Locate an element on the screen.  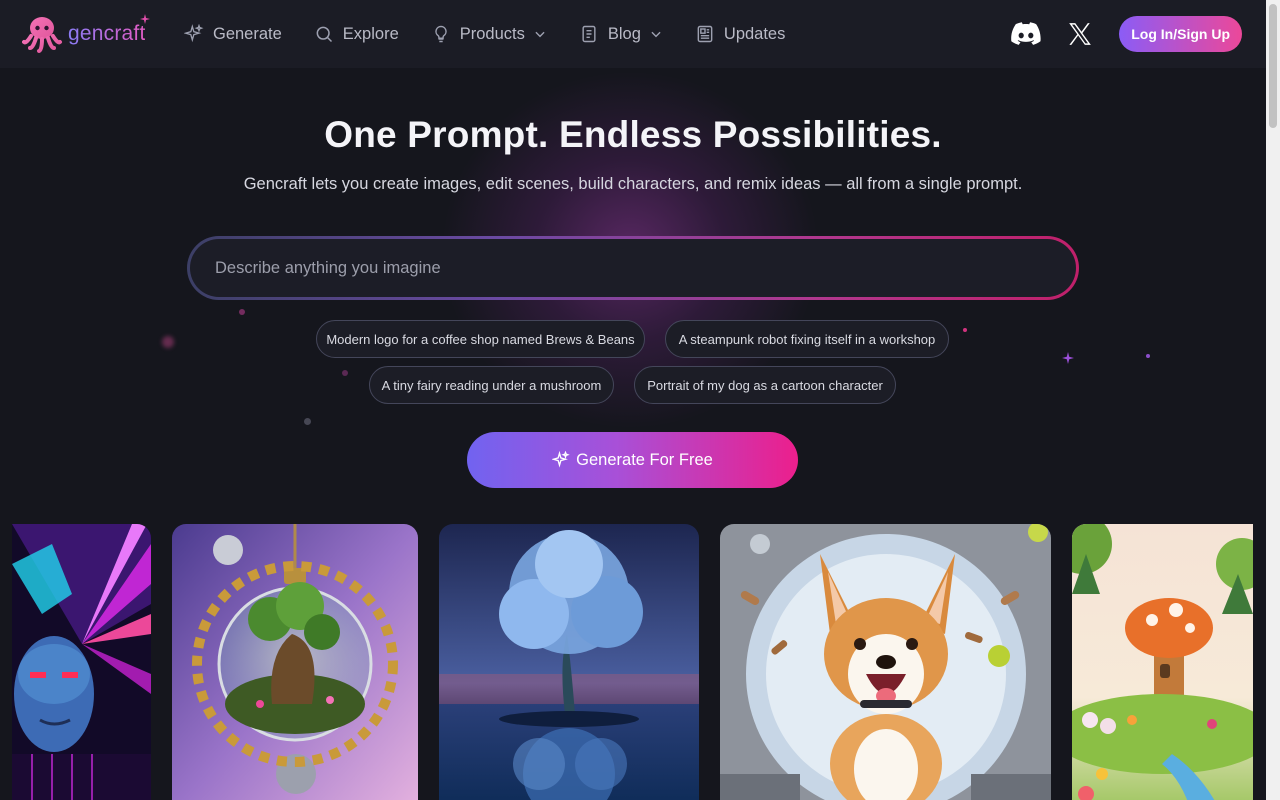
nav-item-blog: Blog is located at coordinates (621, 34).